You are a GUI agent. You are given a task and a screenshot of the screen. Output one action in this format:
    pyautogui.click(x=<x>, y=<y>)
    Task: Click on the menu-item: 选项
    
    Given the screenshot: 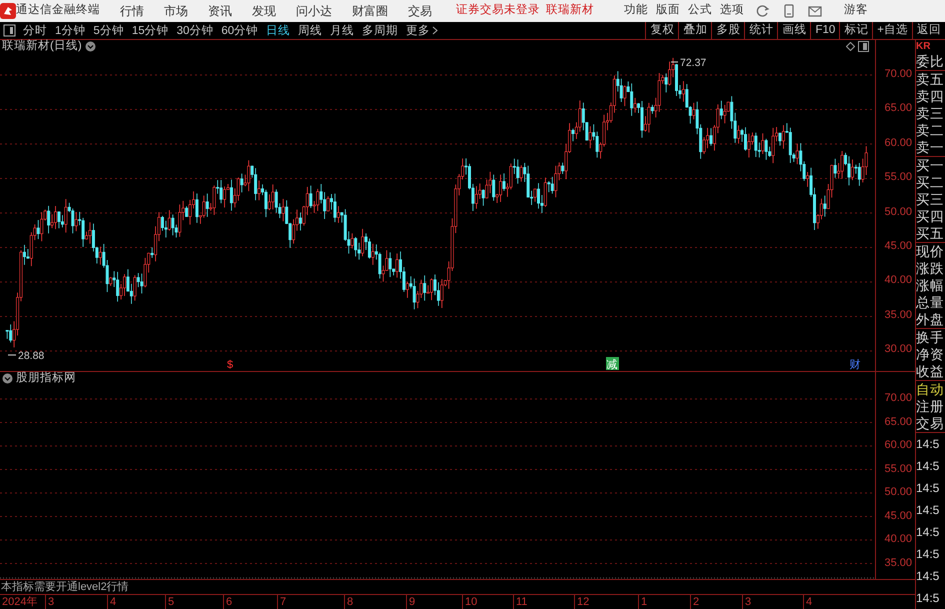 What is the action you would take?
    pyautogui.click(x=732, y=11)
    